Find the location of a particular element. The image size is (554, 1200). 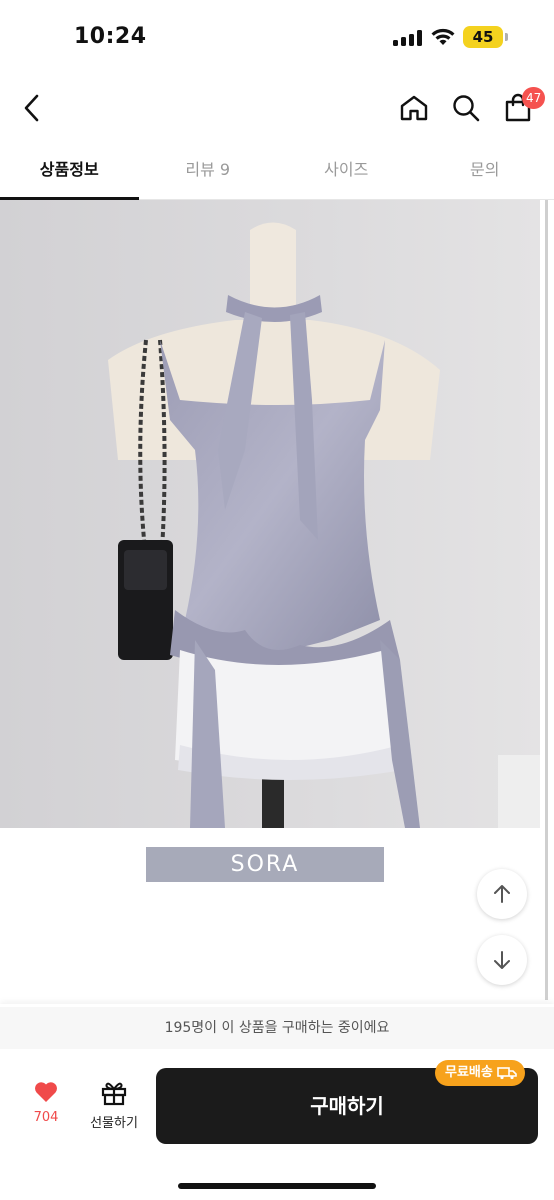

top-navigation: 47 is located at coordinates (277, 108).